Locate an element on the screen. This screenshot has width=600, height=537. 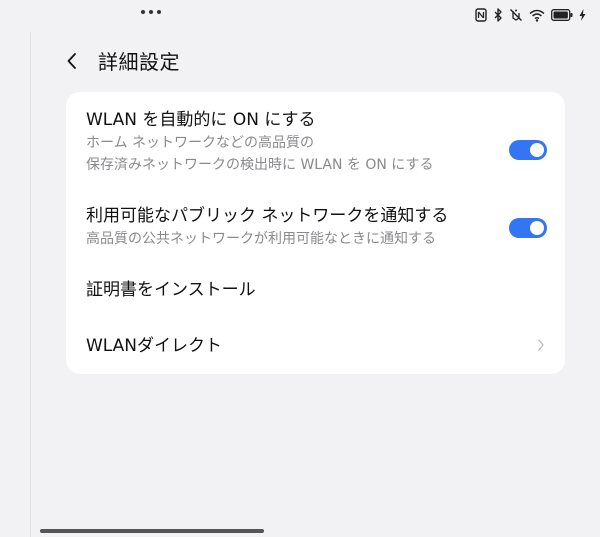
public-network-toggle is located at coordinates (528, 228).